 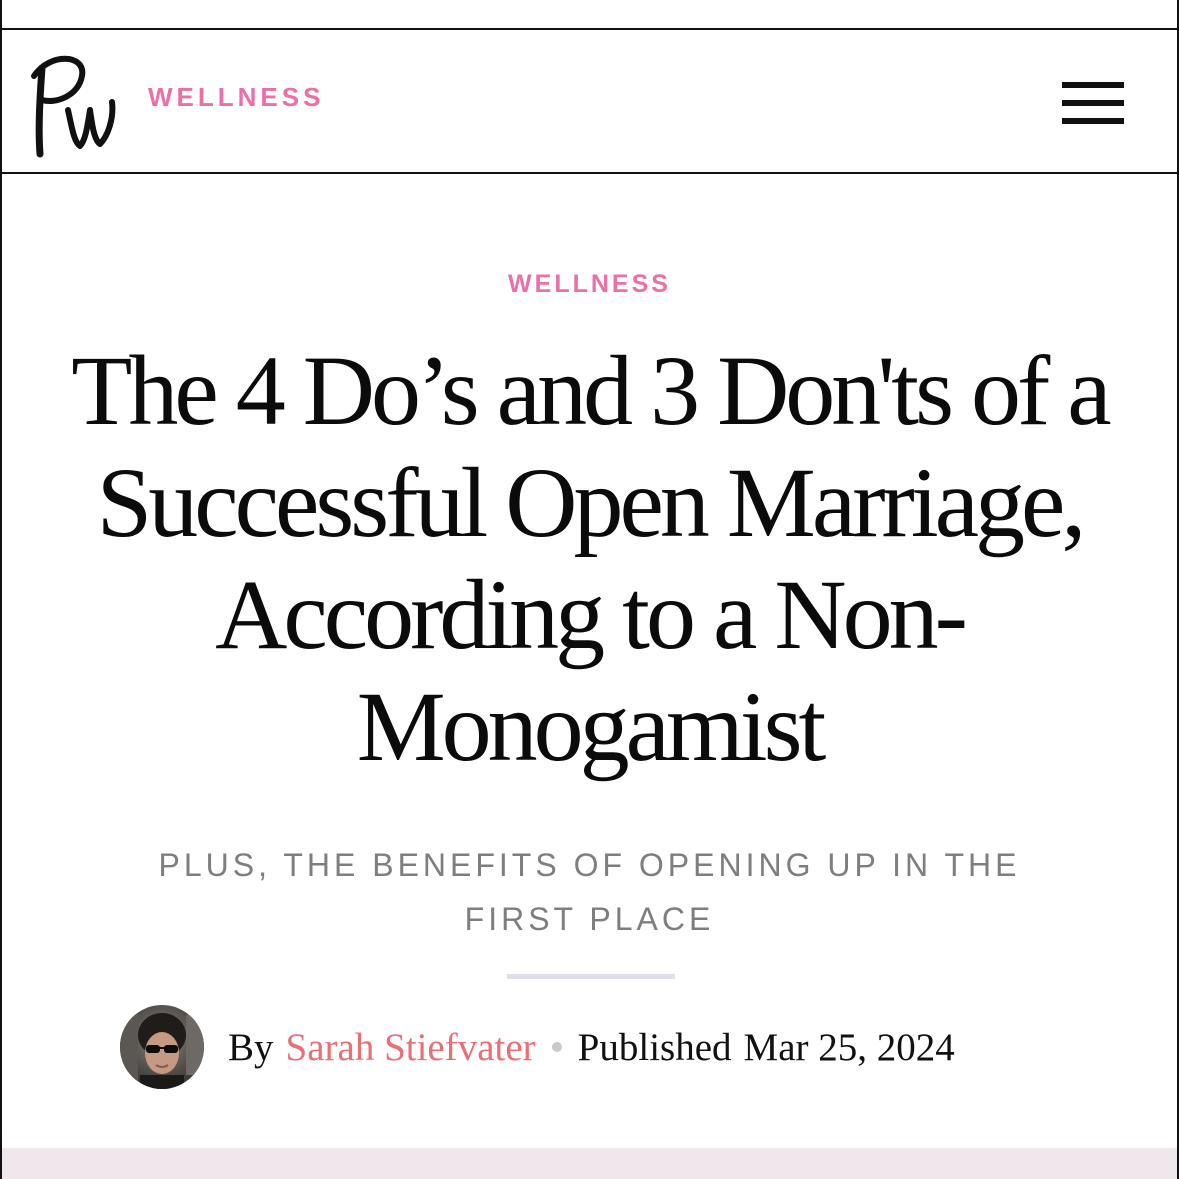 What do you see at coordinates (78, 102) in the screenshot?
I see `pw-logo-icon` at bounding box center [78, 102].